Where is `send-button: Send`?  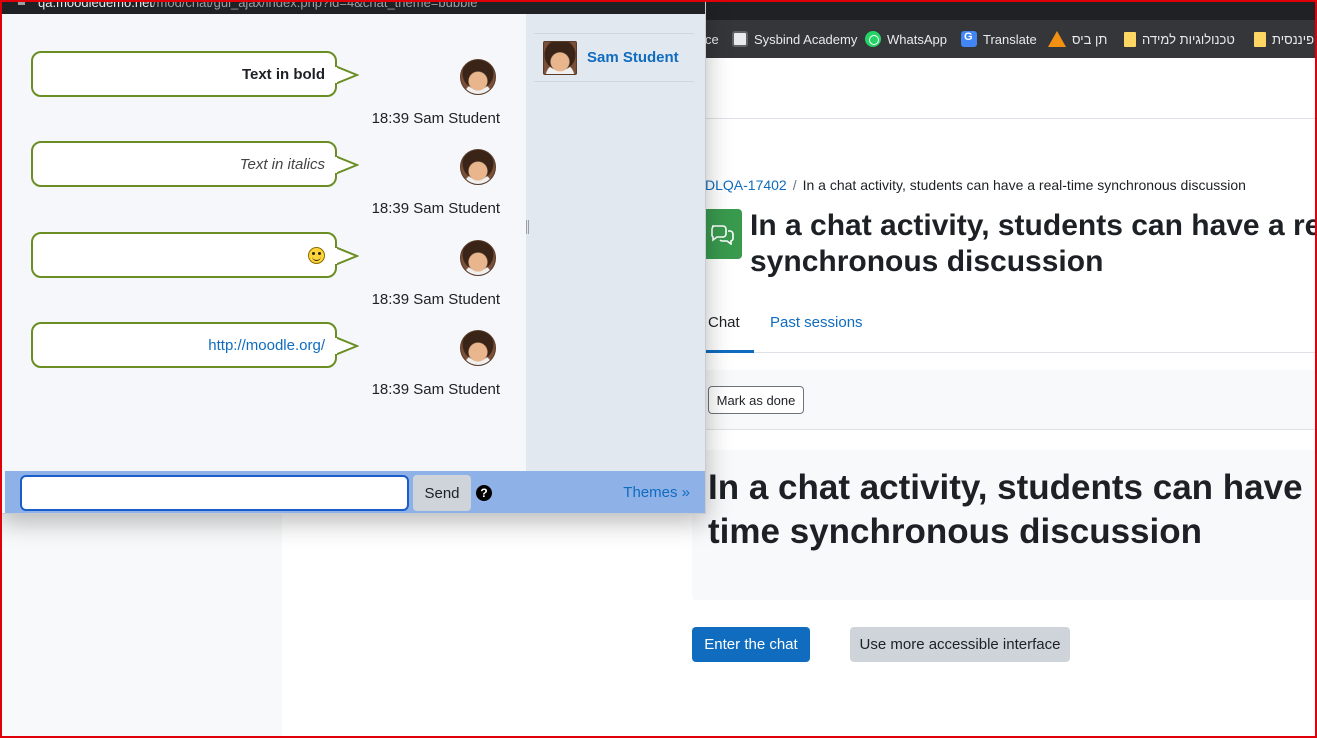
send-button: Send is located at coordinates (442, 493).